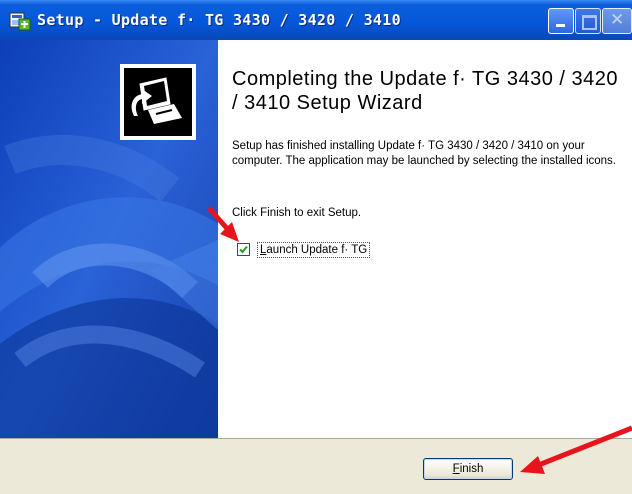 This screenshot has height=494, width=632. I want to click on finish-mnemonic: F, so click(456, 469).